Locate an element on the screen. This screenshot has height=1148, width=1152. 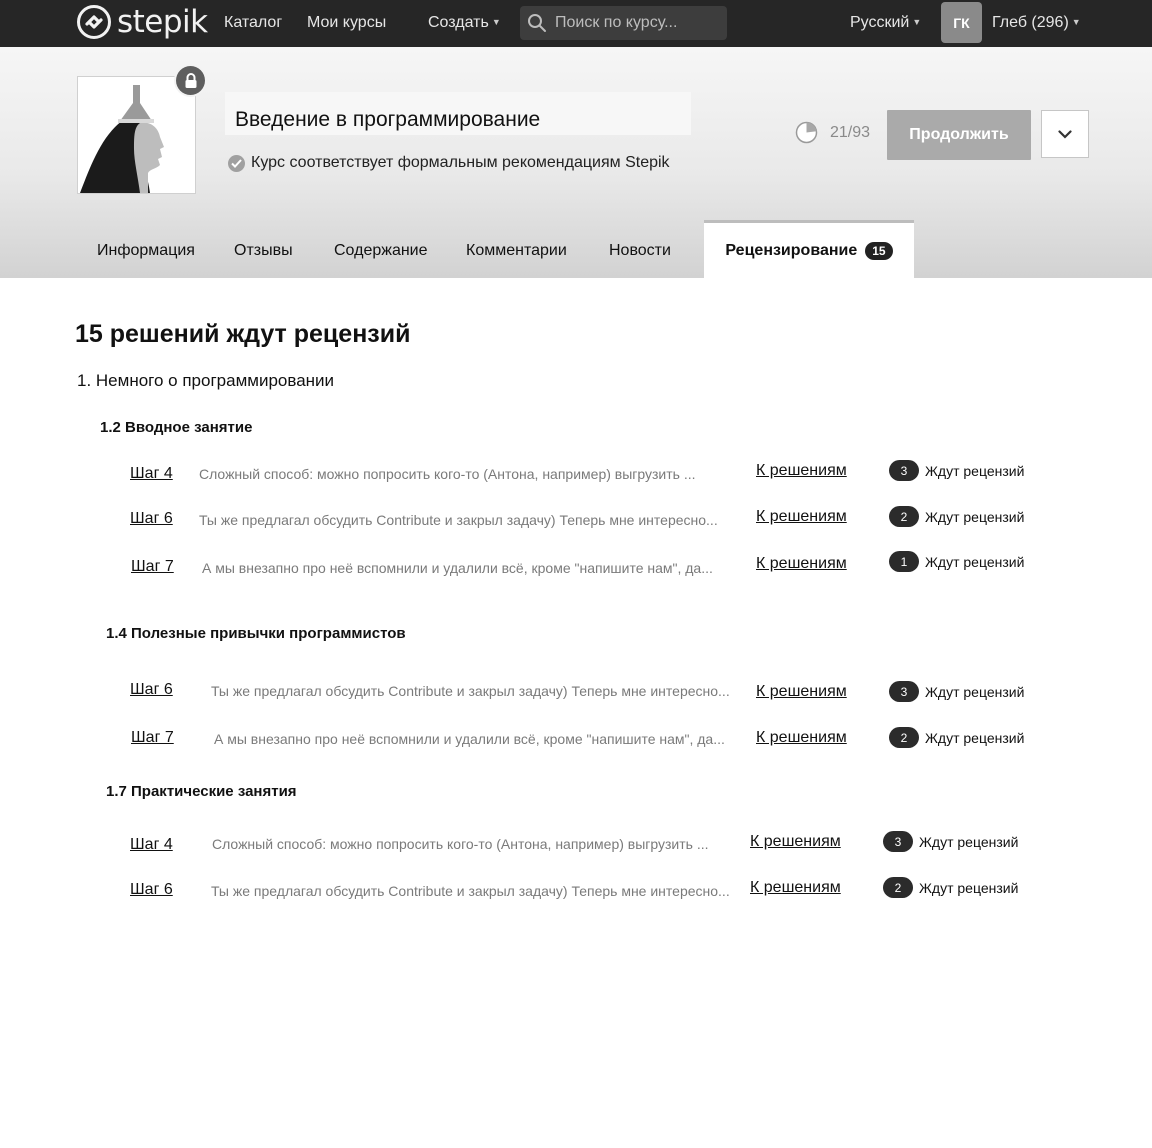
lesson-title: 1.2 Вводное занятие is located at coordinates (176, 427).